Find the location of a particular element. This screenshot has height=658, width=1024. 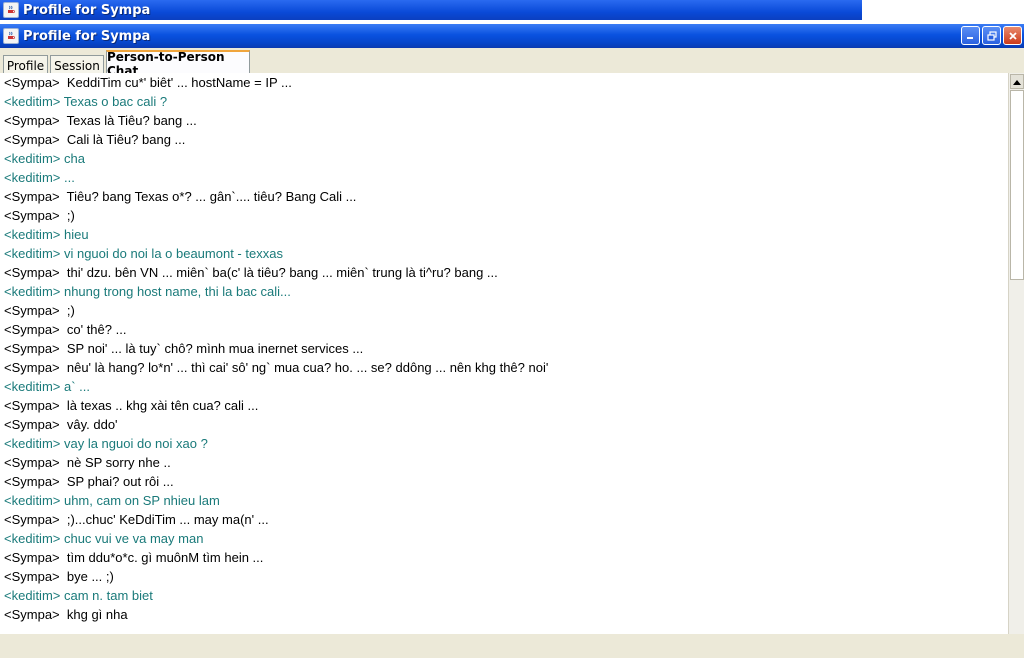

close-button is located at coordinates (1012, 35).